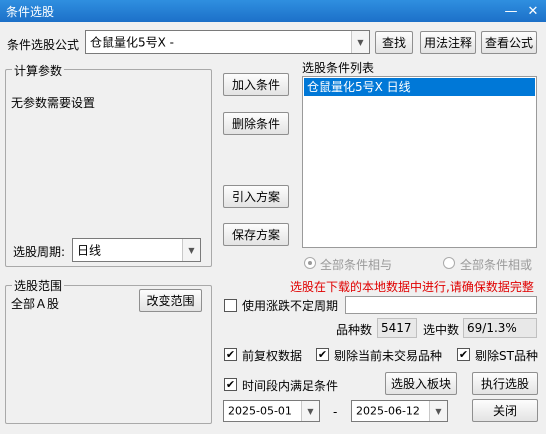 This screenshot has width=546, height=434. I want to click on end-date: 2025-06-12, so click(388, 411).